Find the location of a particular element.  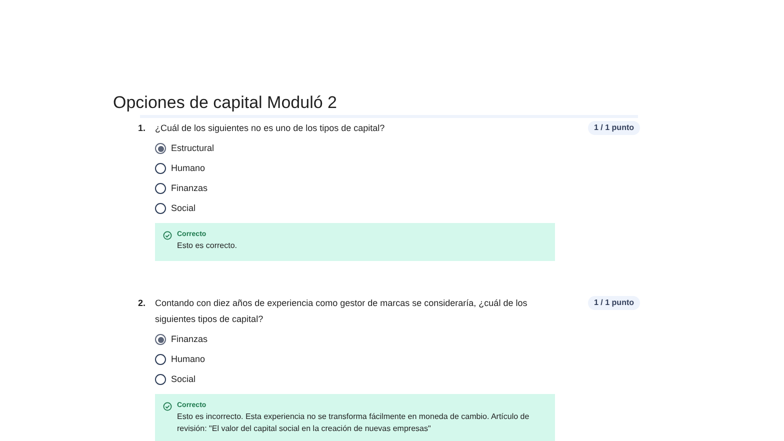

question-text: Contando con diez años de experiencia como gestor de marcas se consideraría, ¿cuál de los siguientes tipos de capital? is located at coordinates (341, 311).